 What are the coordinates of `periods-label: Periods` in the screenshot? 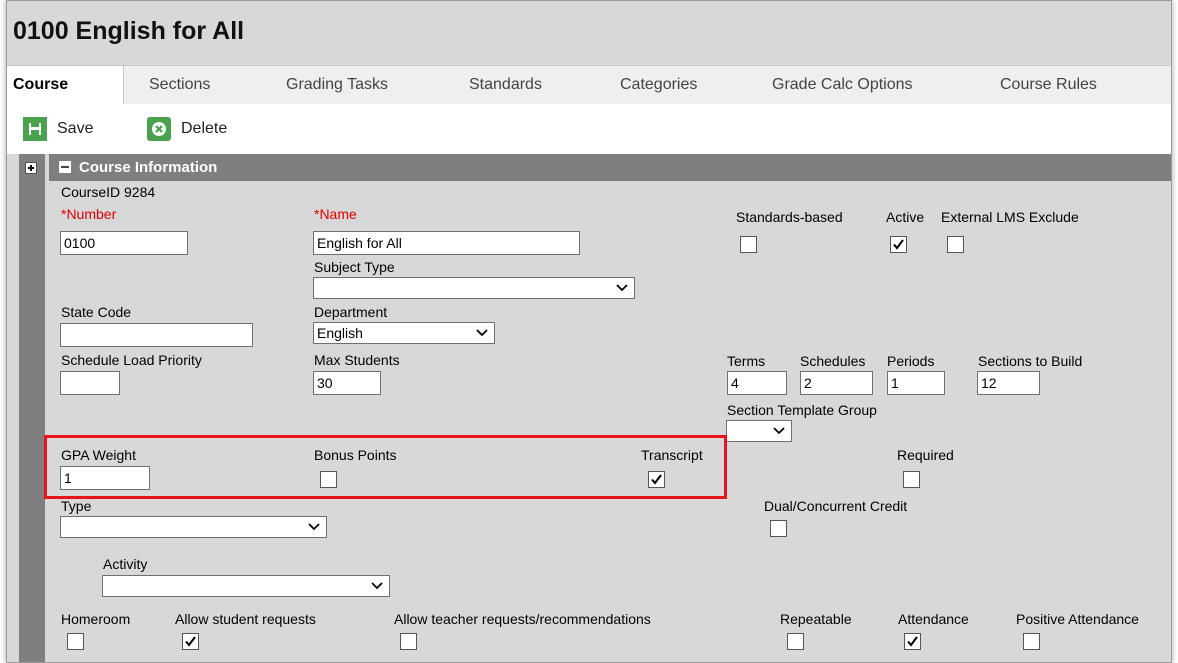 It's located at (911, 361).